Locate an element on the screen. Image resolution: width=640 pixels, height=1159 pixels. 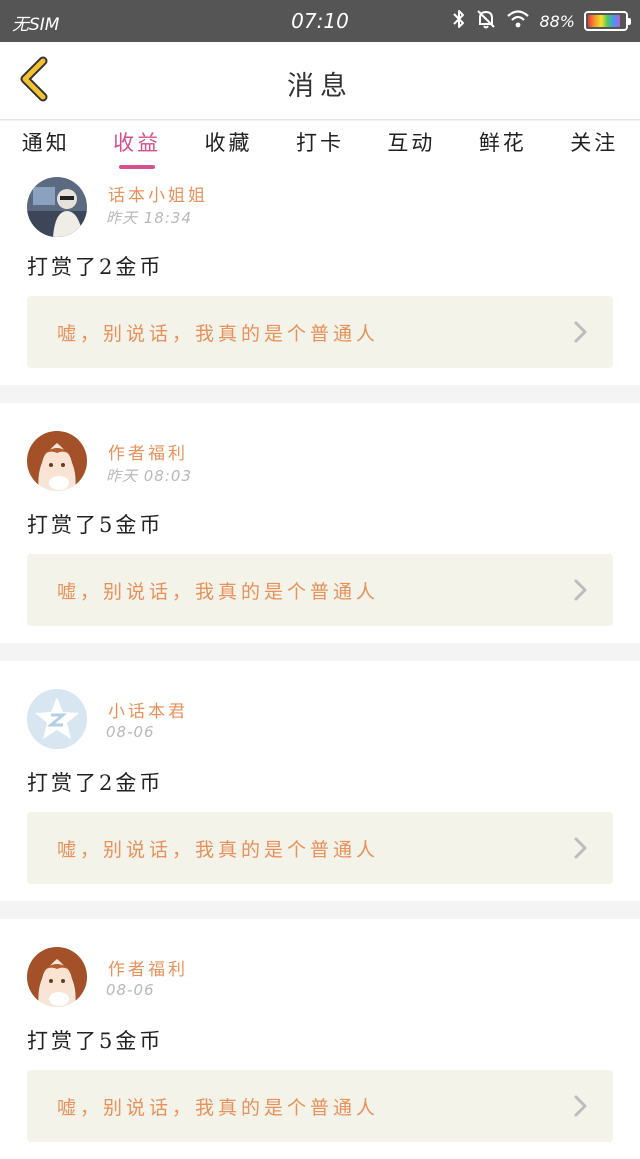
username: 小话本君 is located at coordinates (148, 709).